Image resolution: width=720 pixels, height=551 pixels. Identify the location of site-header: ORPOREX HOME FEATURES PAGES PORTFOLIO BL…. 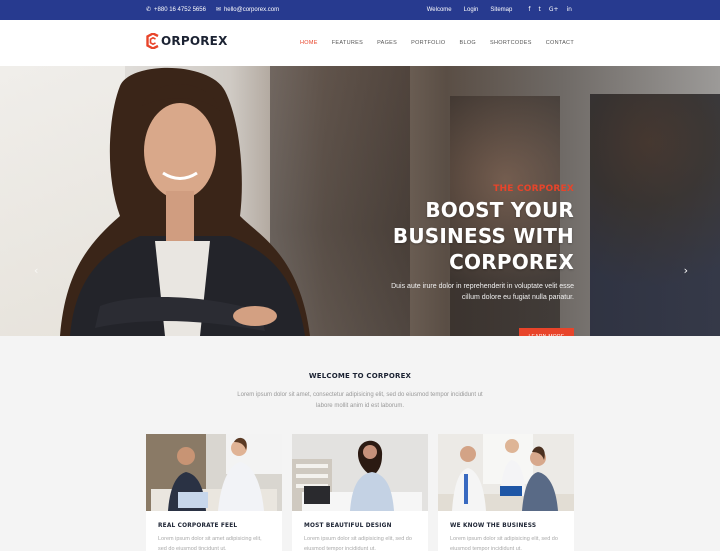
(360, 43).